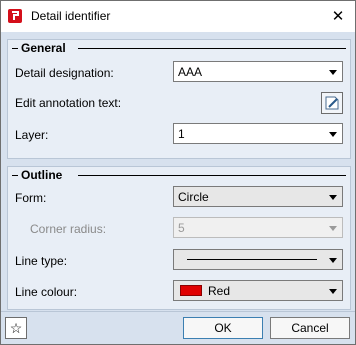 This screenshot has height=345, width=356. Describe the element at coordinates (258, 290) in the screenshot. I see `line-colour-dropdown: Red` at that location.